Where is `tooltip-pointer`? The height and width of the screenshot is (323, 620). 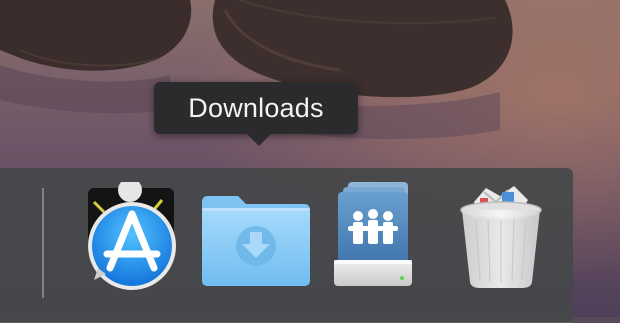
tooltip-pointer is located at coordinates (259, 139).